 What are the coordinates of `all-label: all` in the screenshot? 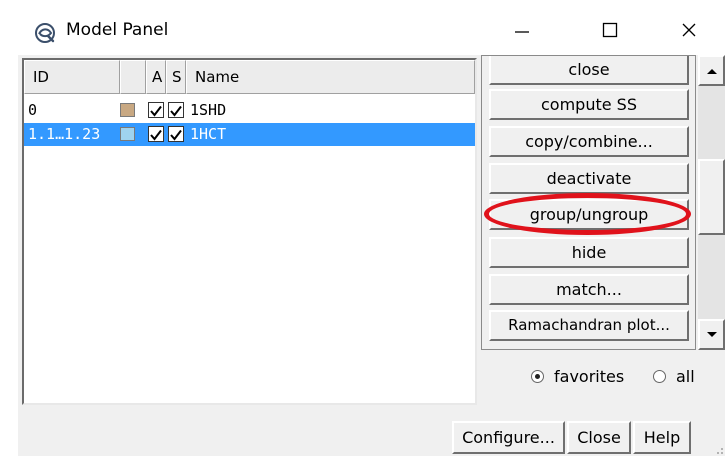 It's located at (685, 376).